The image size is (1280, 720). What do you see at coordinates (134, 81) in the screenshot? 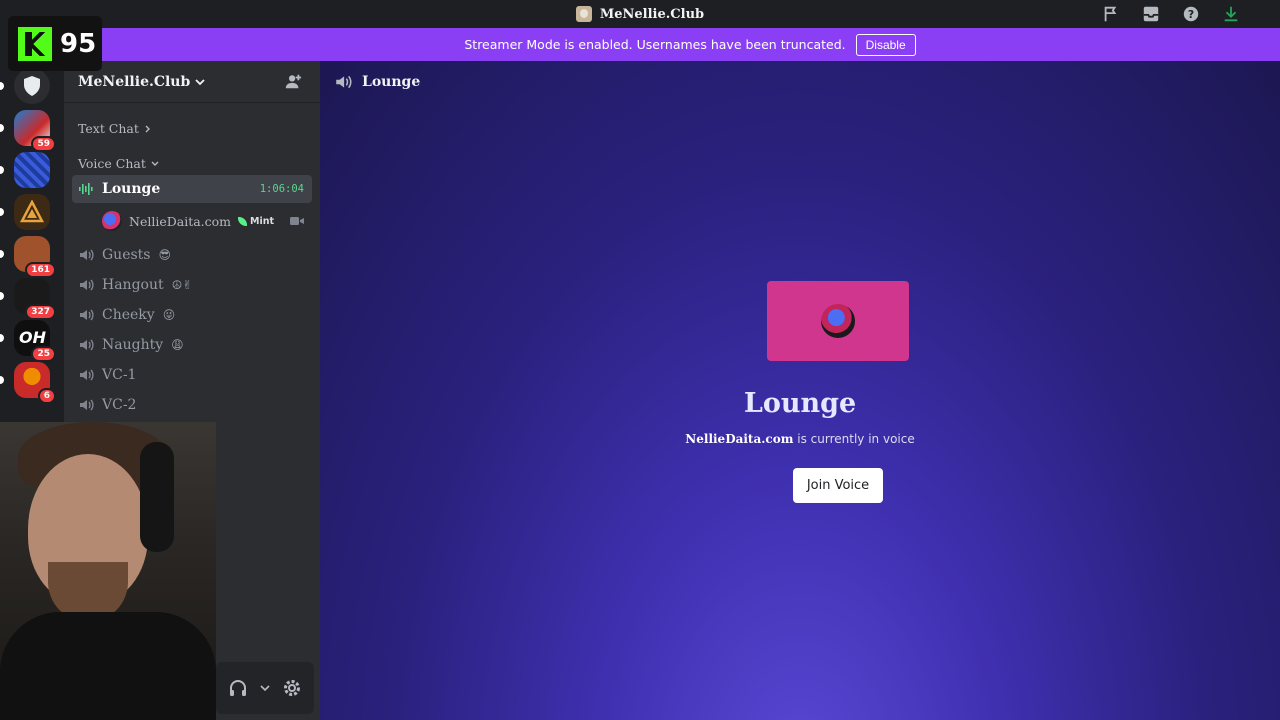
I see `server-name: MeNellie.Club` at bounding box center [134, 81].